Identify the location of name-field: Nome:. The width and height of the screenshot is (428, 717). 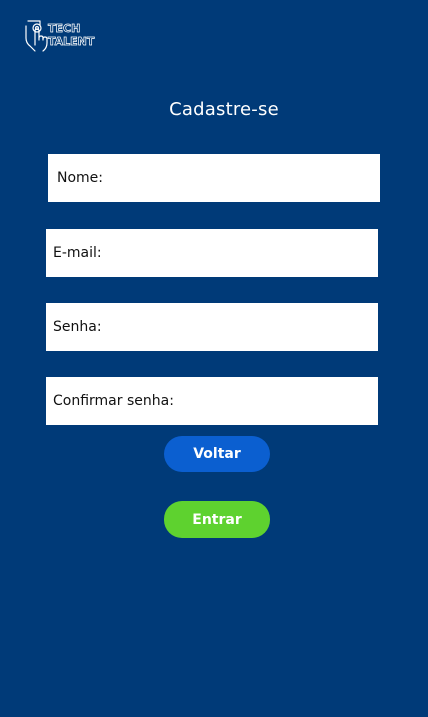
(214, 178).